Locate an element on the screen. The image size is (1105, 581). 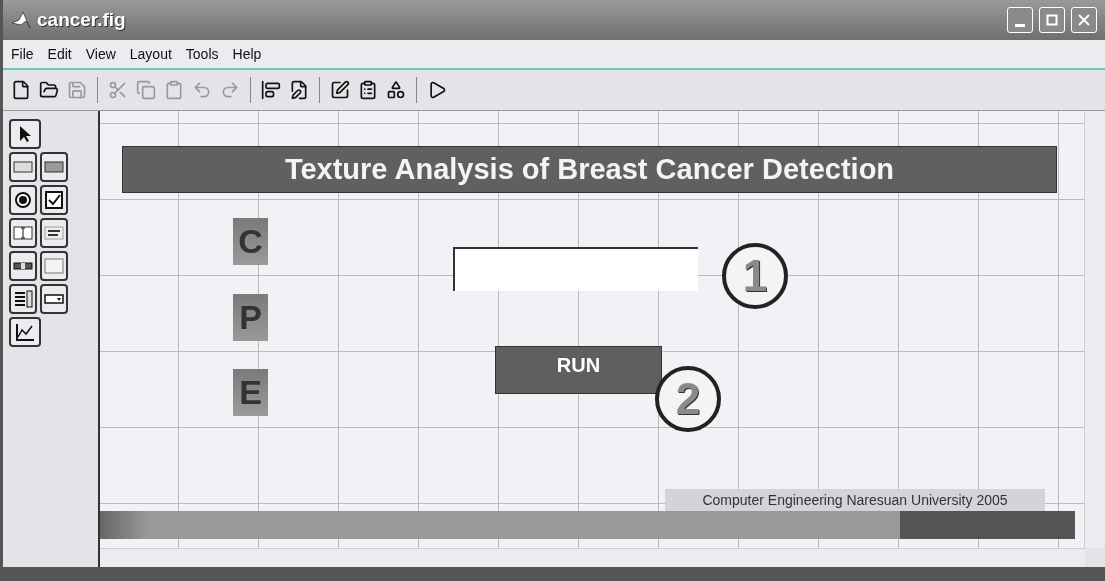
list-document-icon is located at coordinates (368, 90).